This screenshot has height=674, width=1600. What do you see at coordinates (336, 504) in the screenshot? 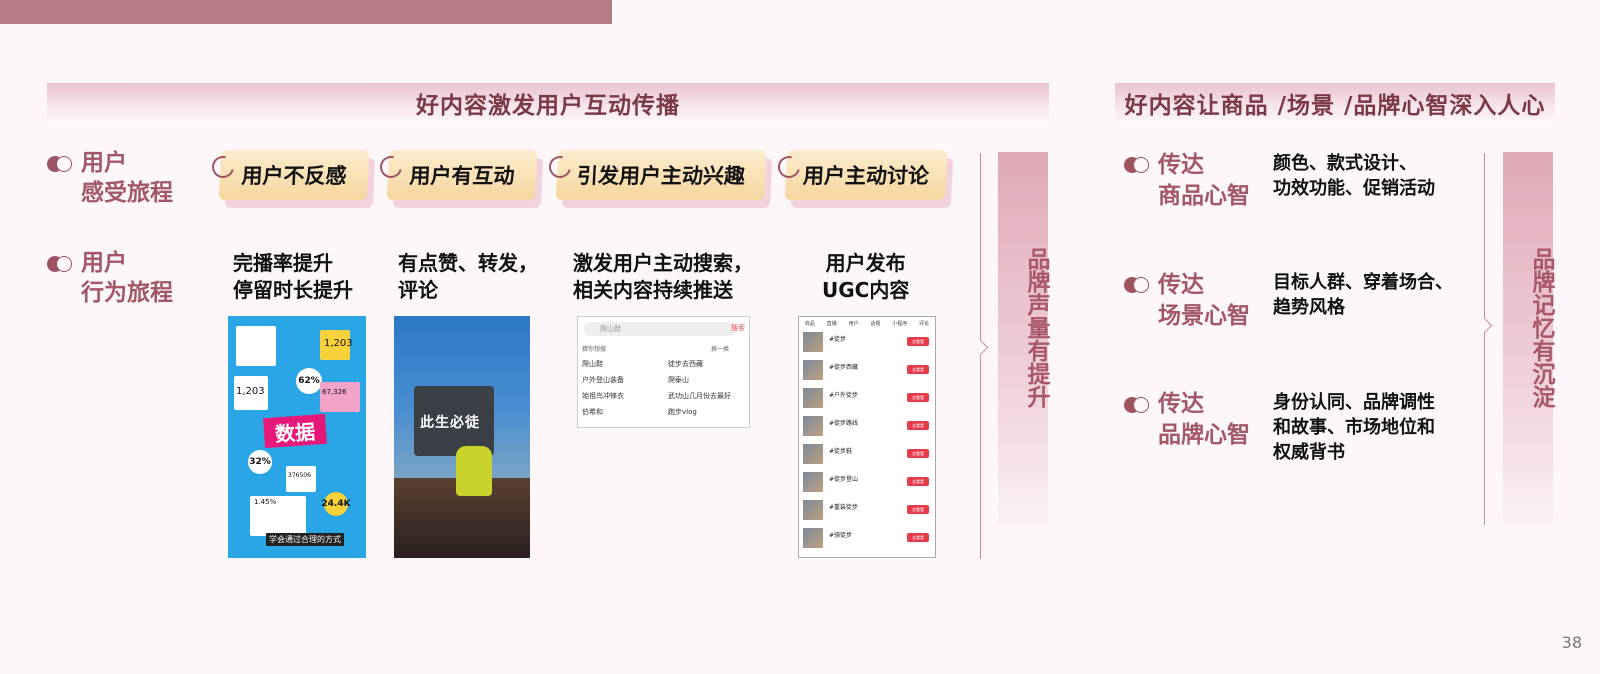
I see `stat-circle: 24.4K` at bounding box center [336, 504].